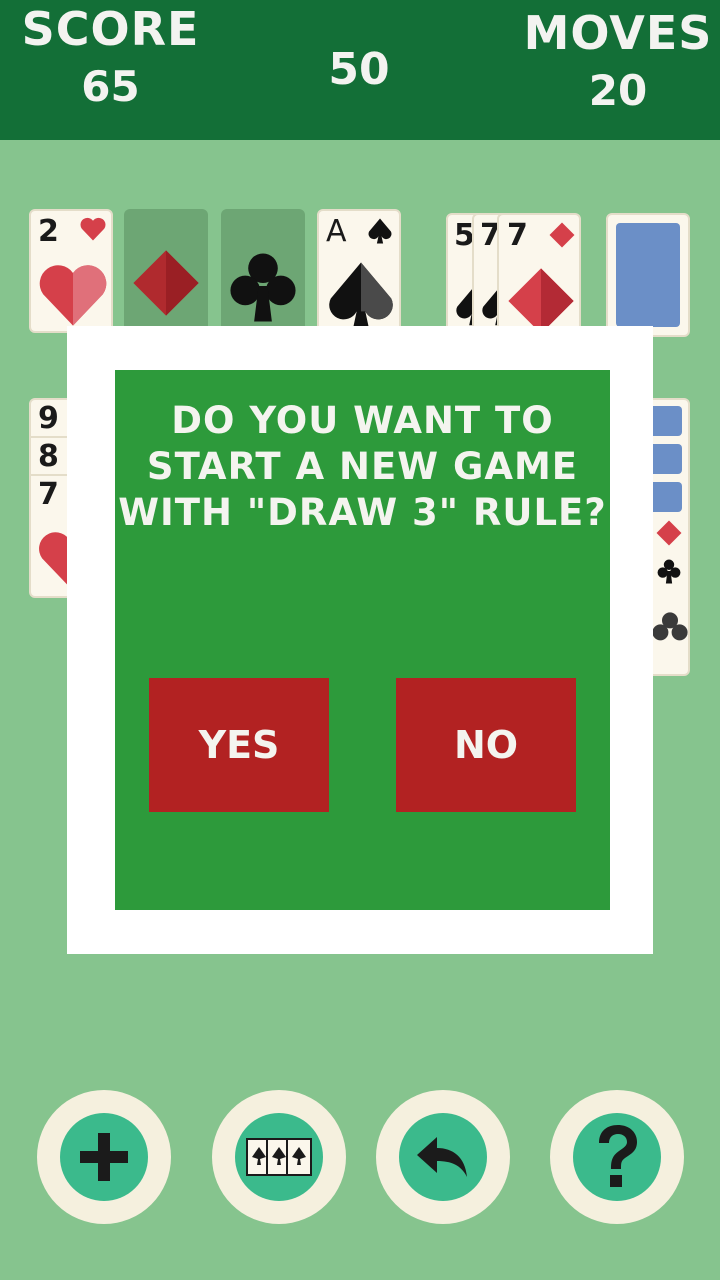 This screenshot has width=720, height=1280. I want to click on heart-large-icon, so click(73, 295).